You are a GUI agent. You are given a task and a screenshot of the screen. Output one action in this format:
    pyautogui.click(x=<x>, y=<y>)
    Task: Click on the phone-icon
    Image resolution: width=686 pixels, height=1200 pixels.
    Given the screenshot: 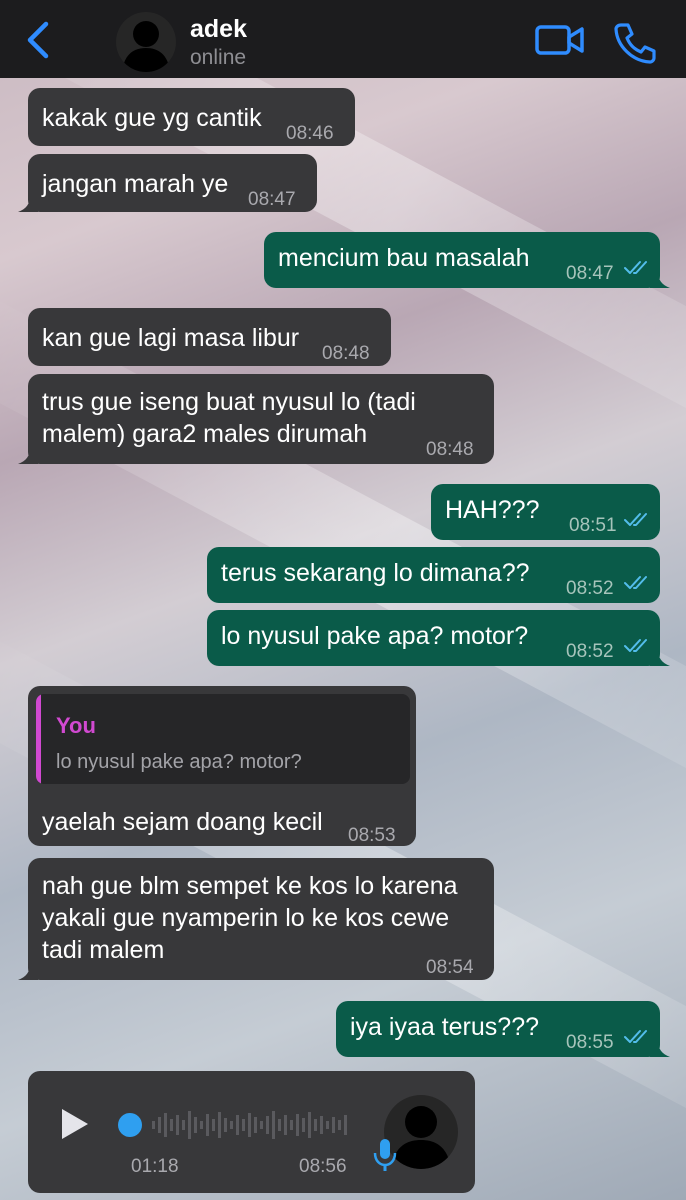 What is the action you would take?
    pyautogui.click(x=635, y=43)
    